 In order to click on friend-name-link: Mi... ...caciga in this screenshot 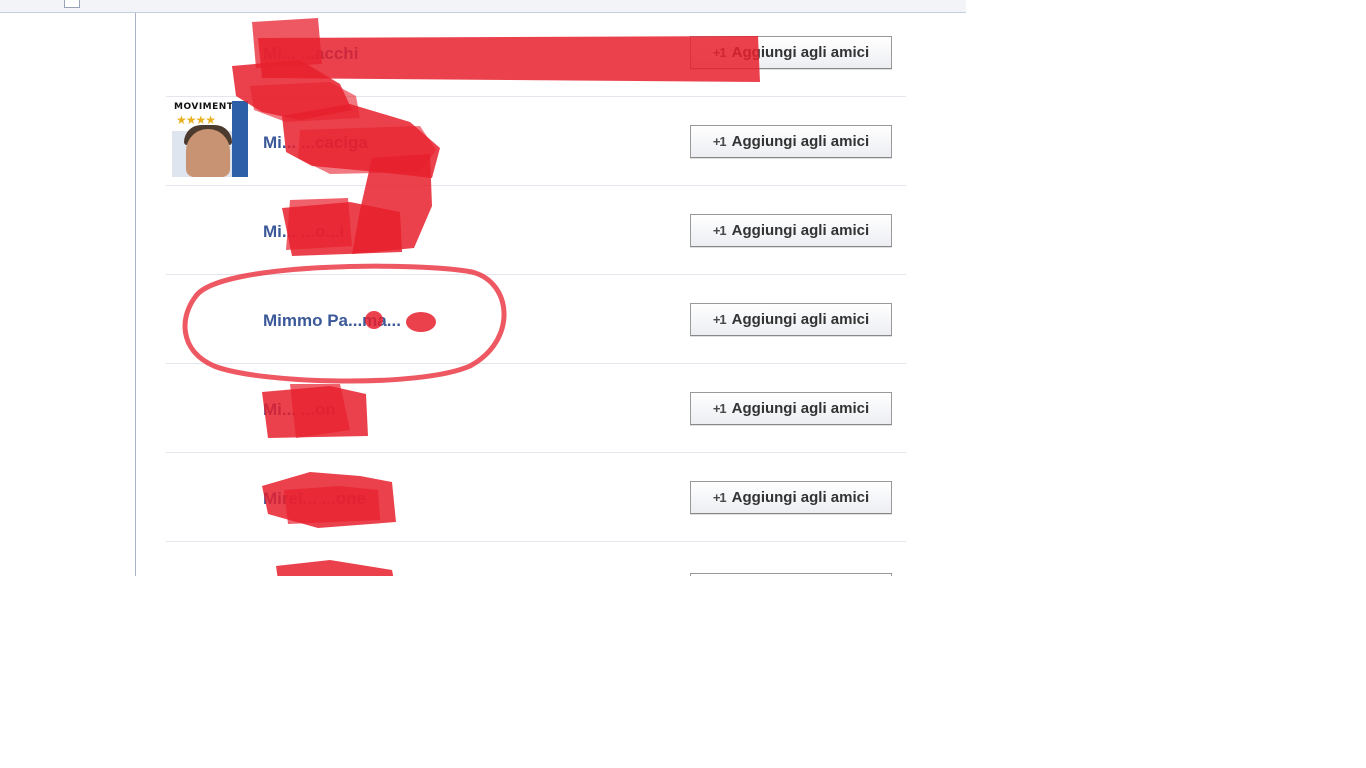, I will do `click(315, 143)`.